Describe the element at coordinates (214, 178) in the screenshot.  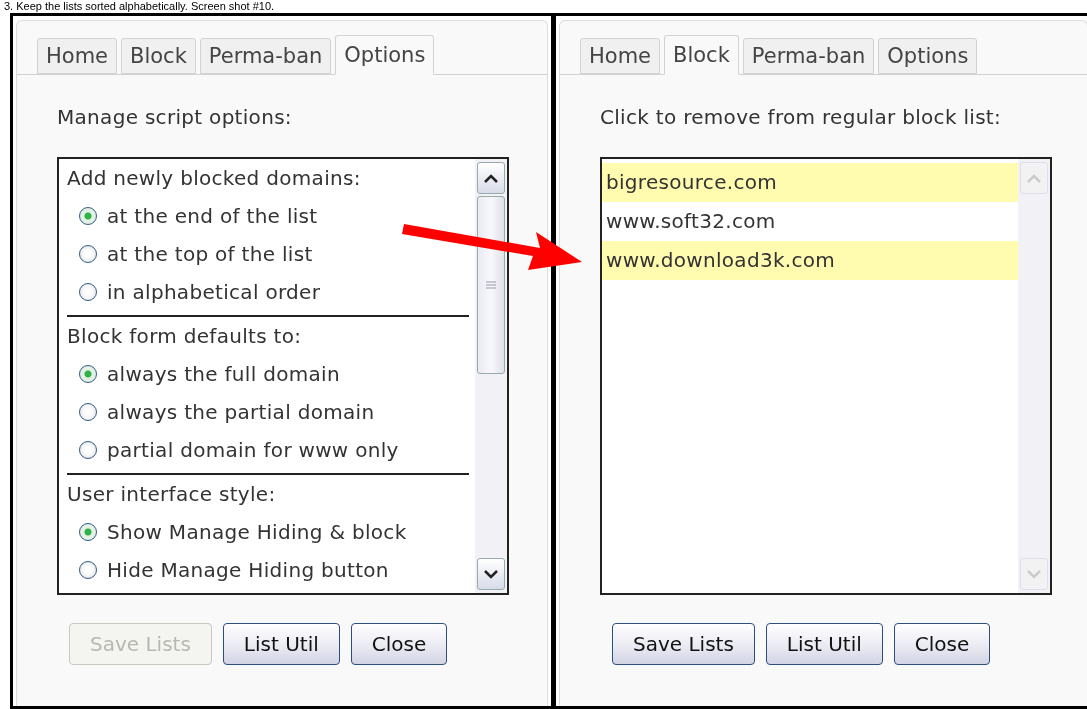
I see `group-heading: Add newly blocked domains:` at that location.